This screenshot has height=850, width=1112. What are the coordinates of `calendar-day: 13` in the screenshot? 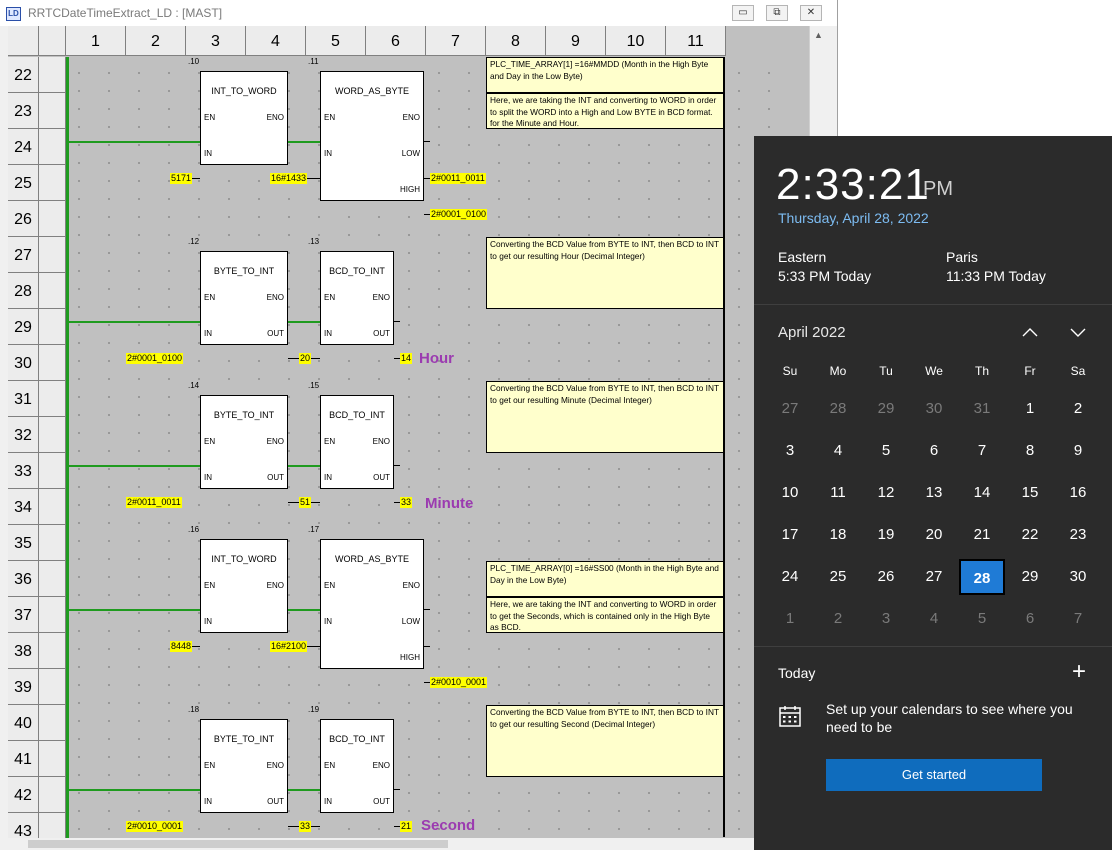 It's located at (934, 493).